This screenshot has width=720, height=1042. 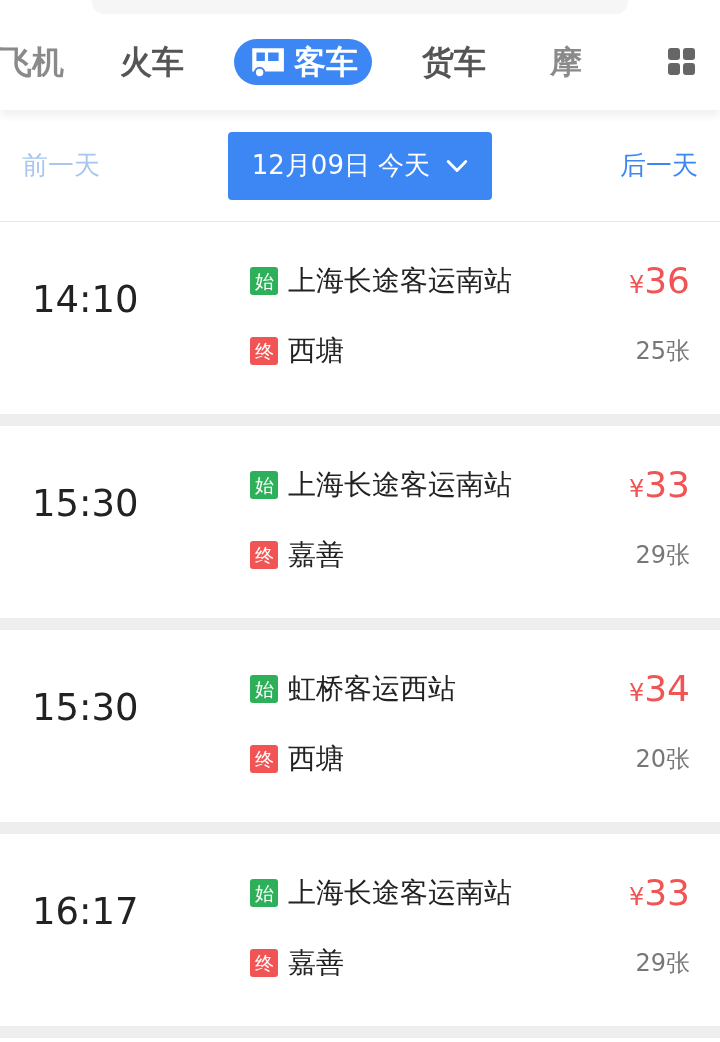 I want to click on category-tab: 货车, so click(x=454, y=62).